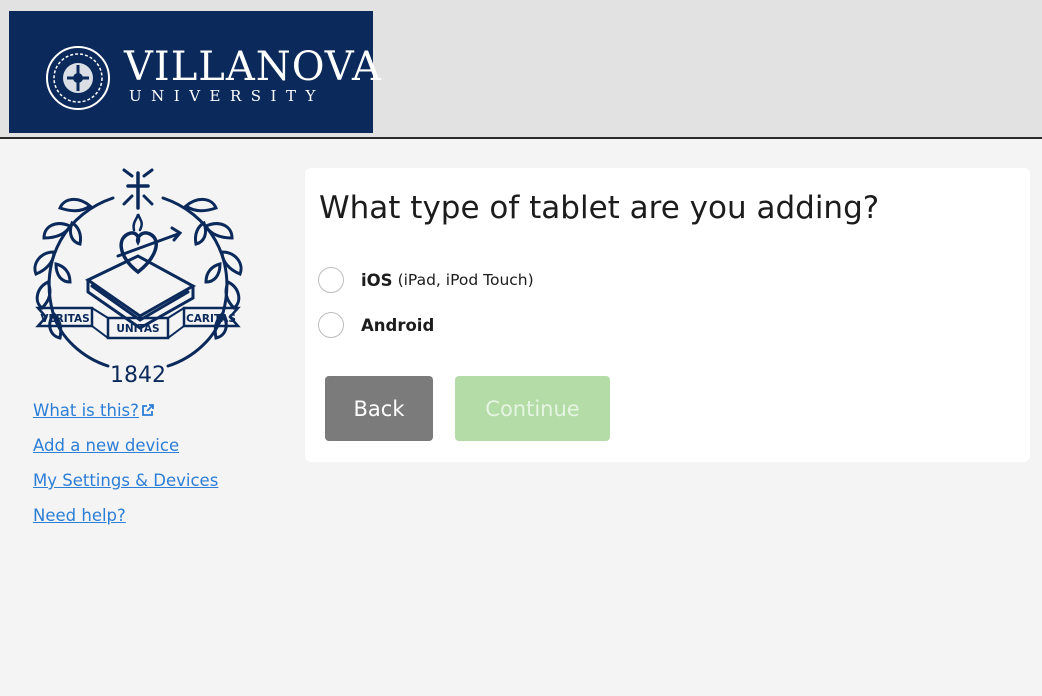 This screenshot has height=696, width=1042. What do you see at coordinates (253, 67) in the screenshot?
I see `university-name: VILLANOVA` at bounding box center [253, 67].